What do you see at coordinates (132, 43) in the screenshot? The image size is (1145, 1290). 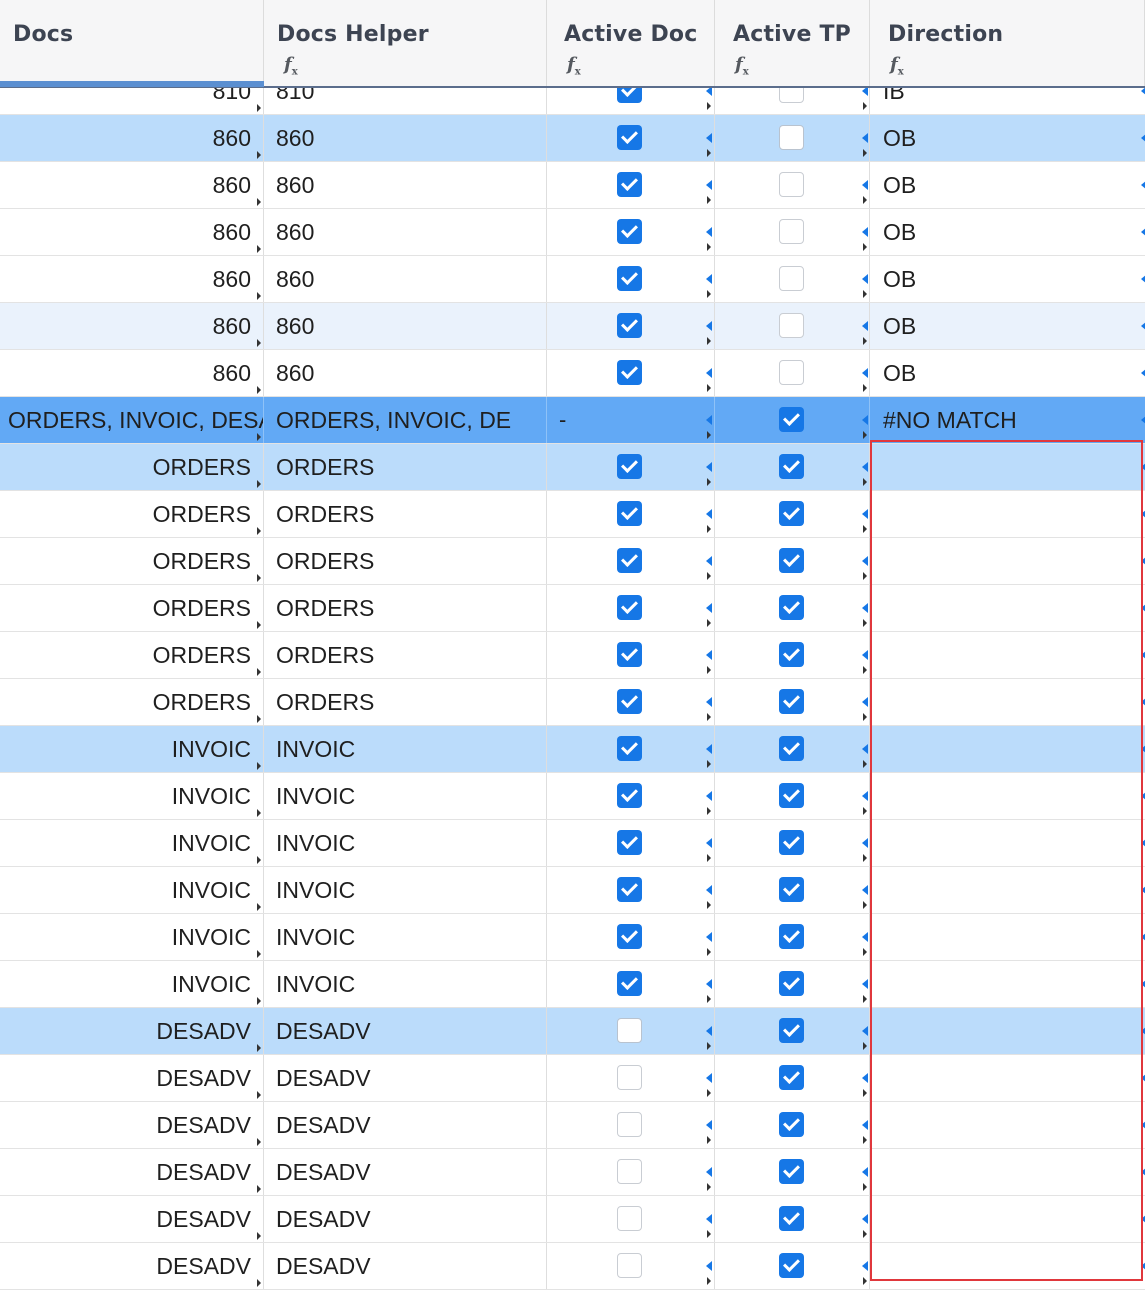 I see `column-header-docs: Docs` at bounding box center [132, 43].